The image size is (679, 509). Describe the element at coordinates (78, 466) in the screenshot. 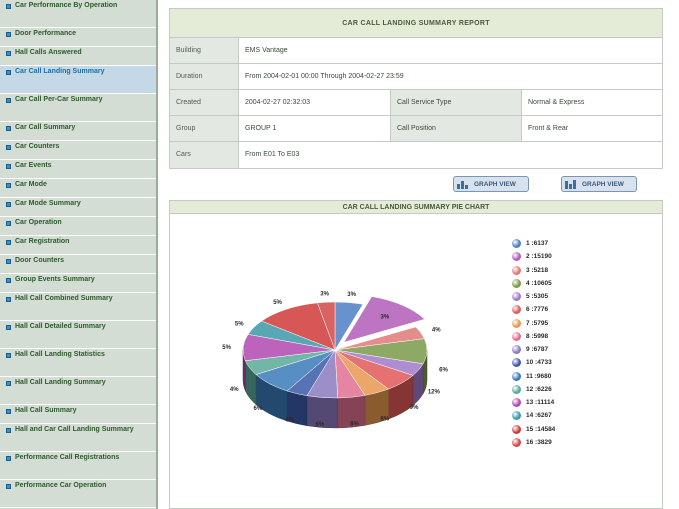

I see `sidebar-item-performance-call-registrations: Performance Call Registrations` at that location.